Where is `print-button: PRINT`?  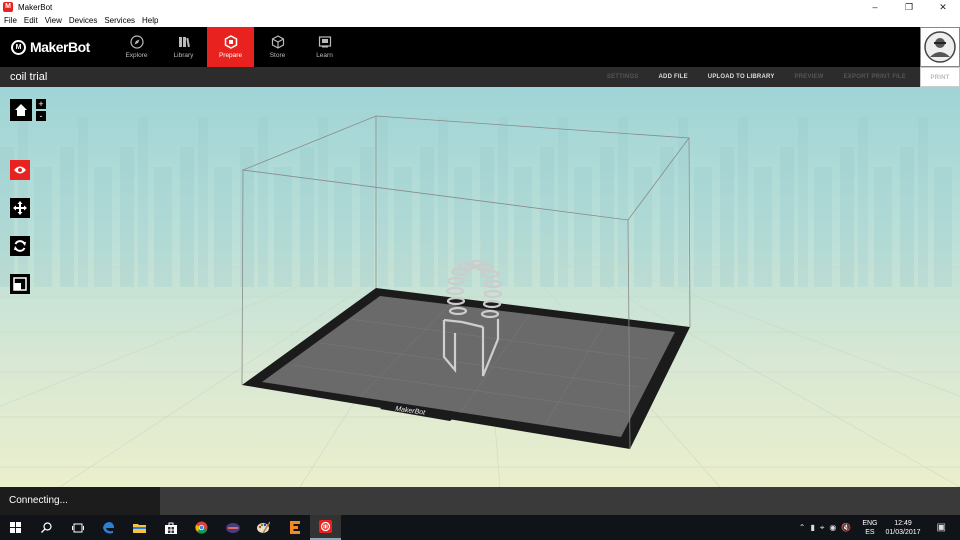
print-button: PRINT is located at coordinates (940, 77).